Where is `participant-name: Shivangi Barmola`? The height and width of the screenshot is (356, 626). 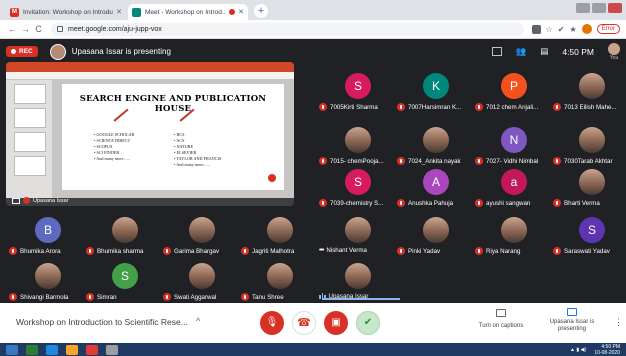 participant-name: Shivangi Barmola is located at coordinates (44, 297).